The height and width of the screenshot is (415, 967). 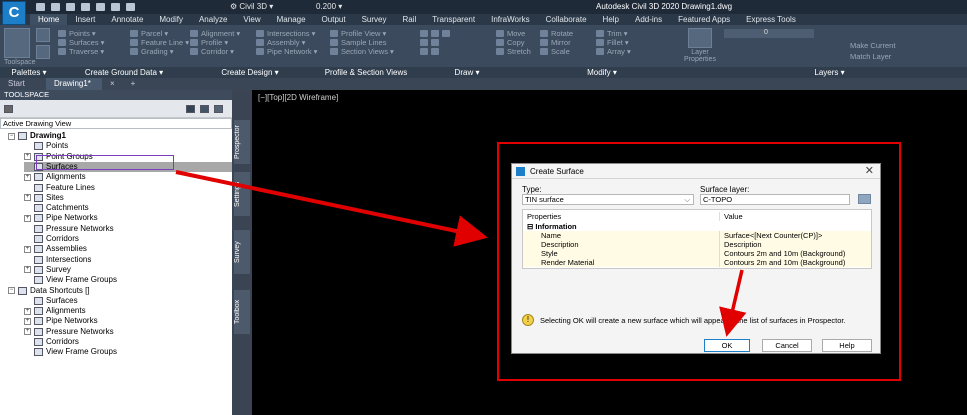 What do you see at coordinates (733, 303) in the screenshot?
I see `red-arrow-to-ok` at bounding box center [733, 303].